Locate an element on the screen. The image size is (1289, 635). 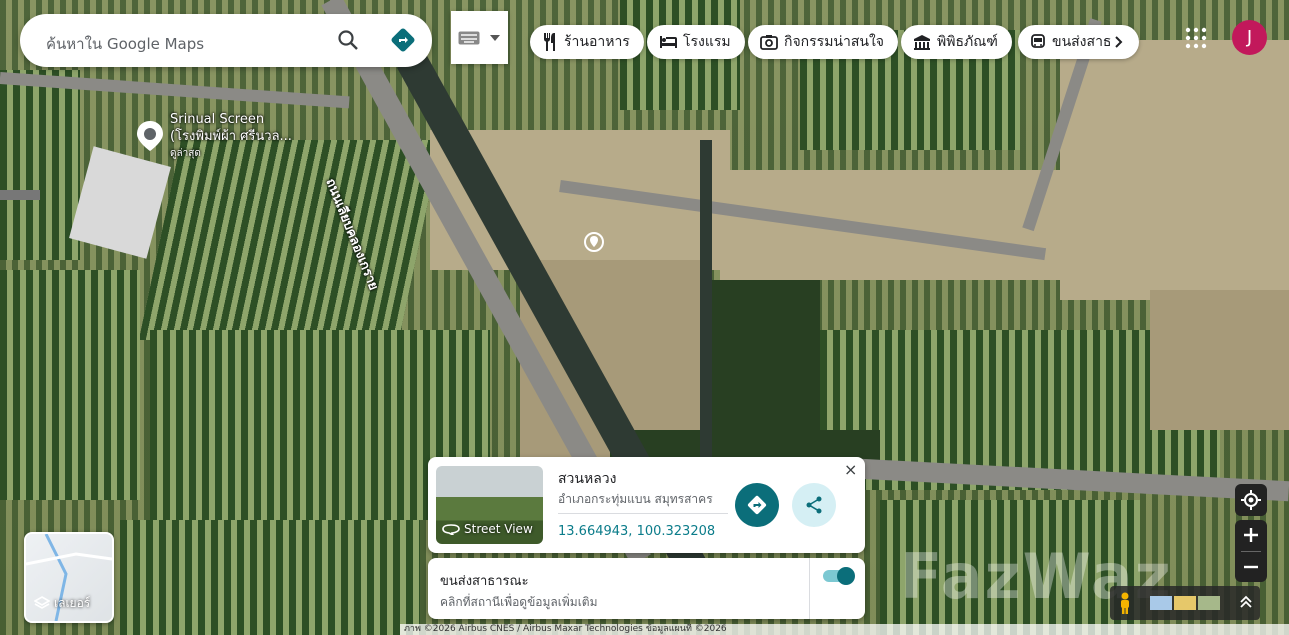
zoom-out-icon is located at coordinates (1251, 567).